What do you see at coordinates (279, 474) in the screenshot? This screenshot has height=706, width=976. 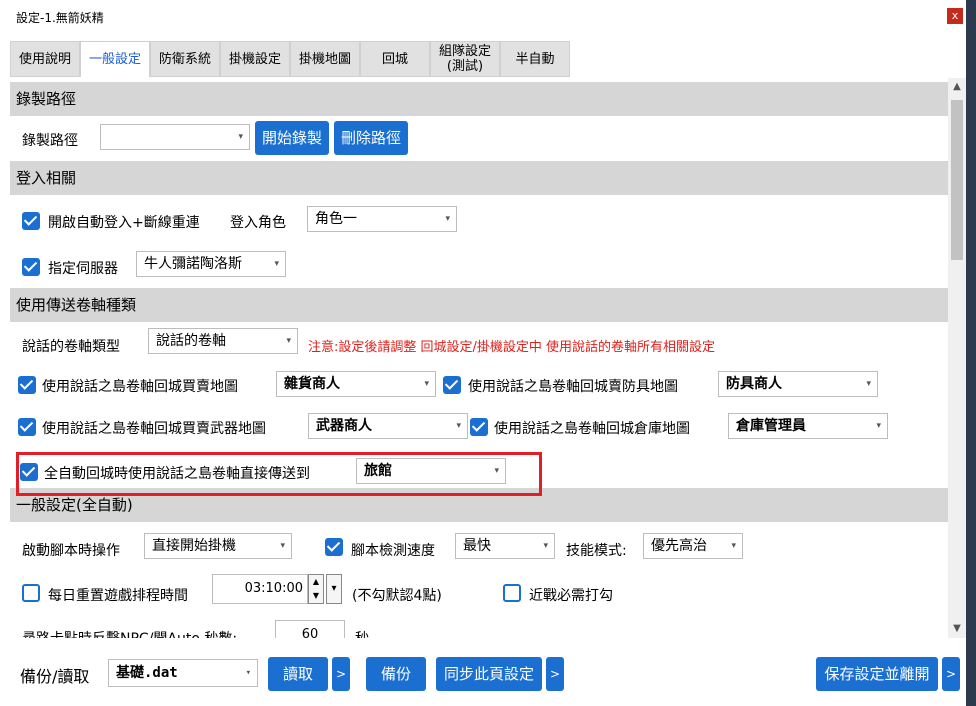 I see `highlight-box` at bounding box center [279, 474].